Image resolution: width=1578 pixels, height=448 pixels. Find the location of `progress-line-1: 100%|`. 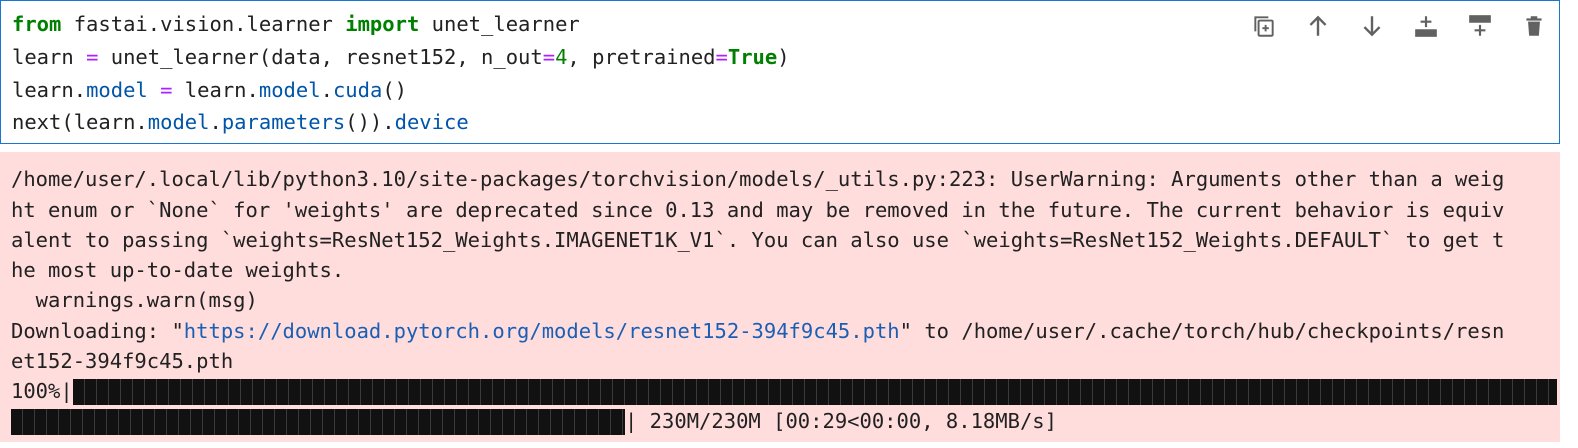

progress-line-1: 100%| is located at coordinates (785, 391).